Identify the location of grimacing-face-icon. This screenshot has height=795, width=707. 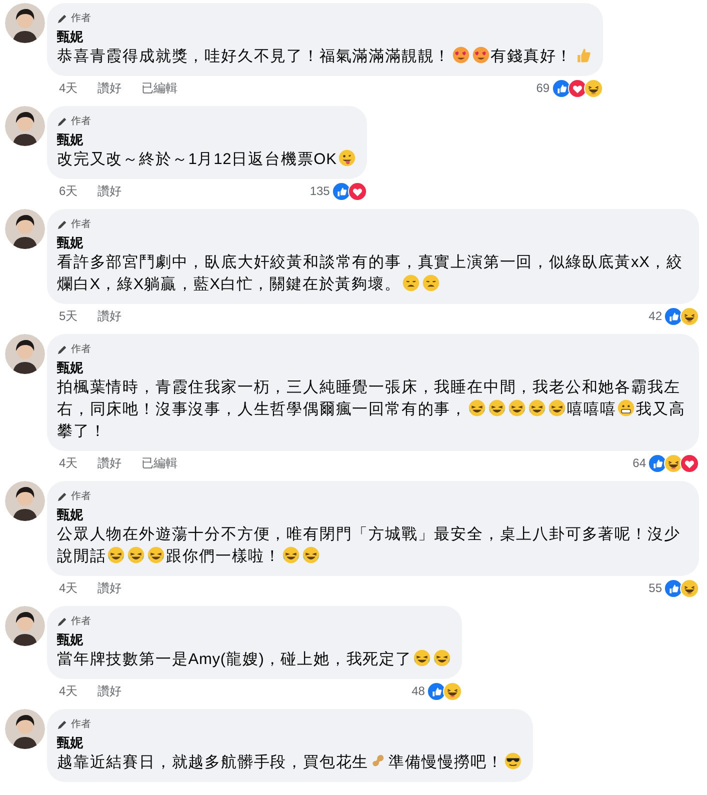
(626, 408).